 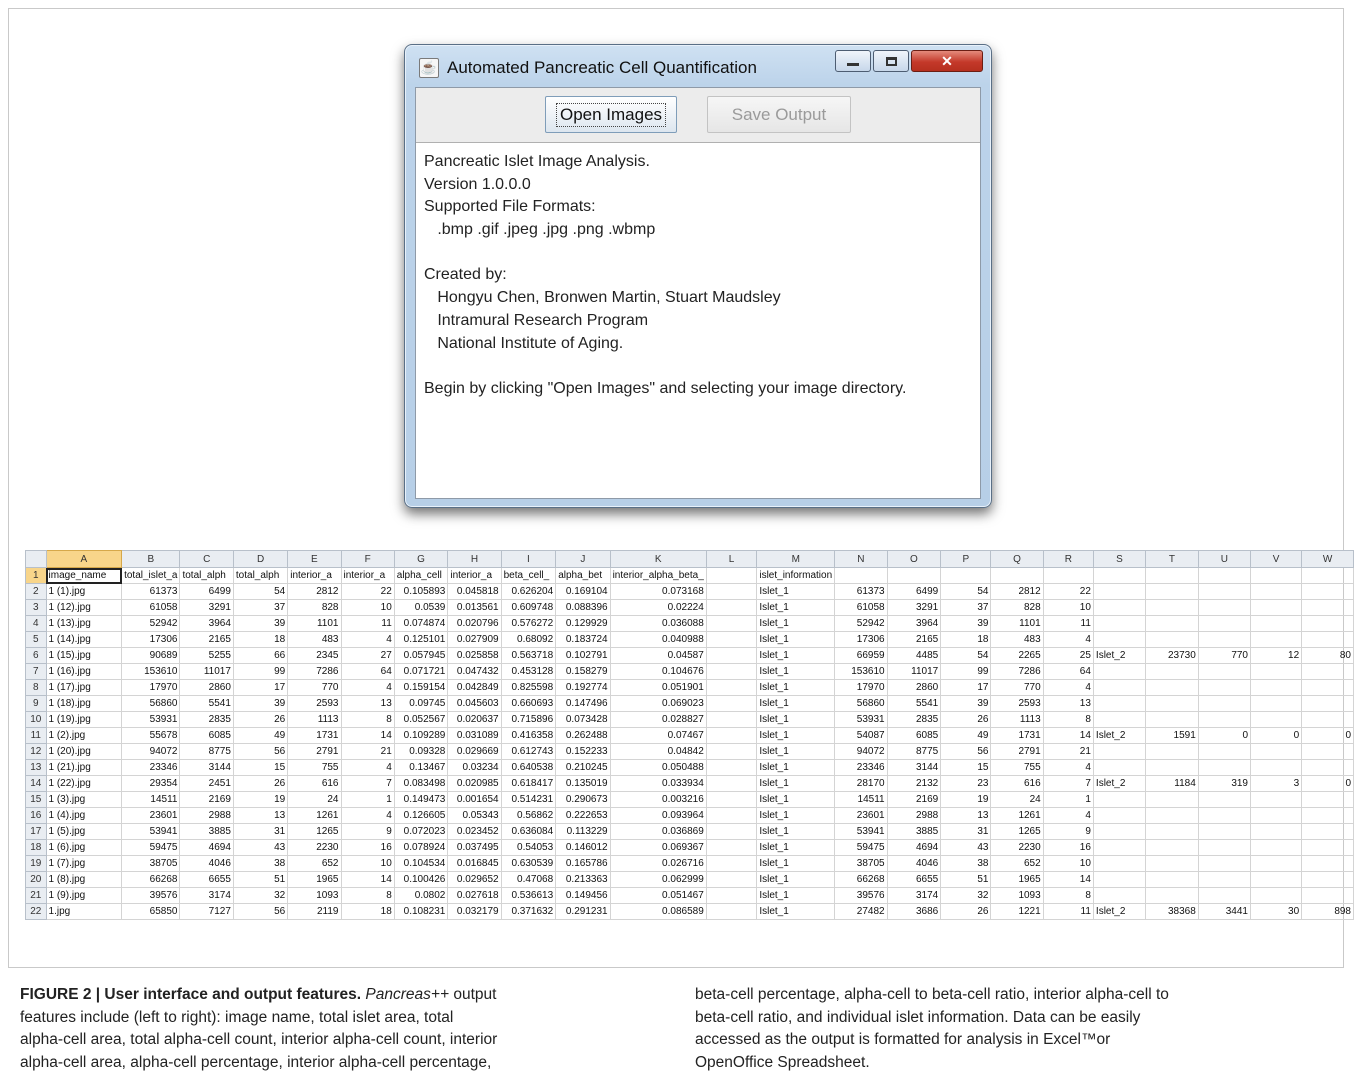 What do you see at coordinates (151, 847) in the screenshot?
I see `table-cell: 59475` at bounding box center [151, 847].